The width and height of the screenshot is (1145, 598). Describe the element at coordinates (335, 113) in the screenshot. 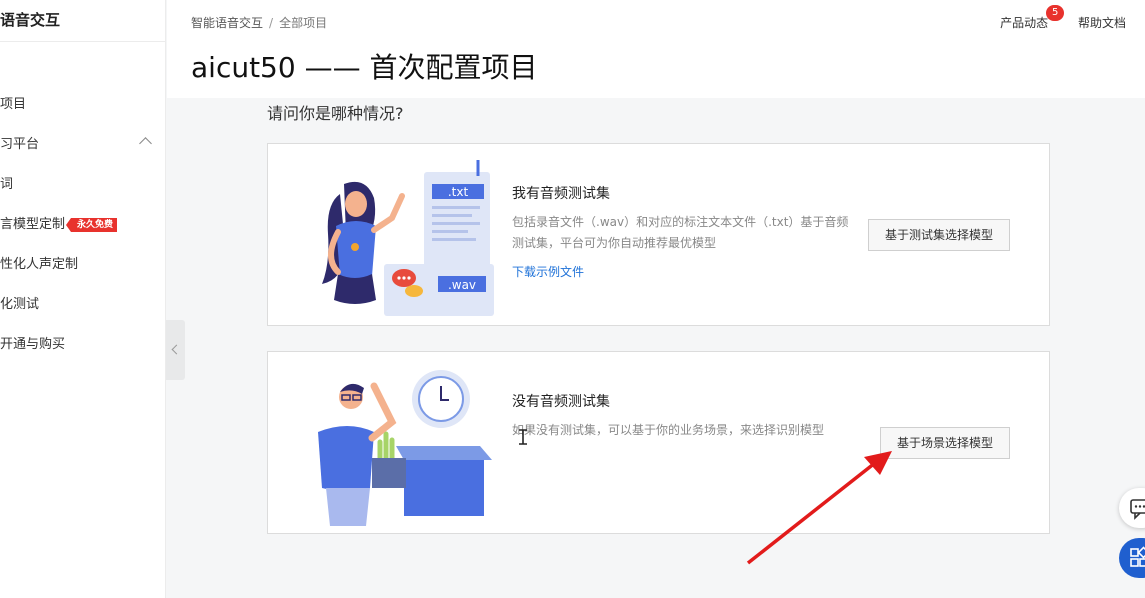

I see `question-heading: 请问你是哪种情况?` at that location.